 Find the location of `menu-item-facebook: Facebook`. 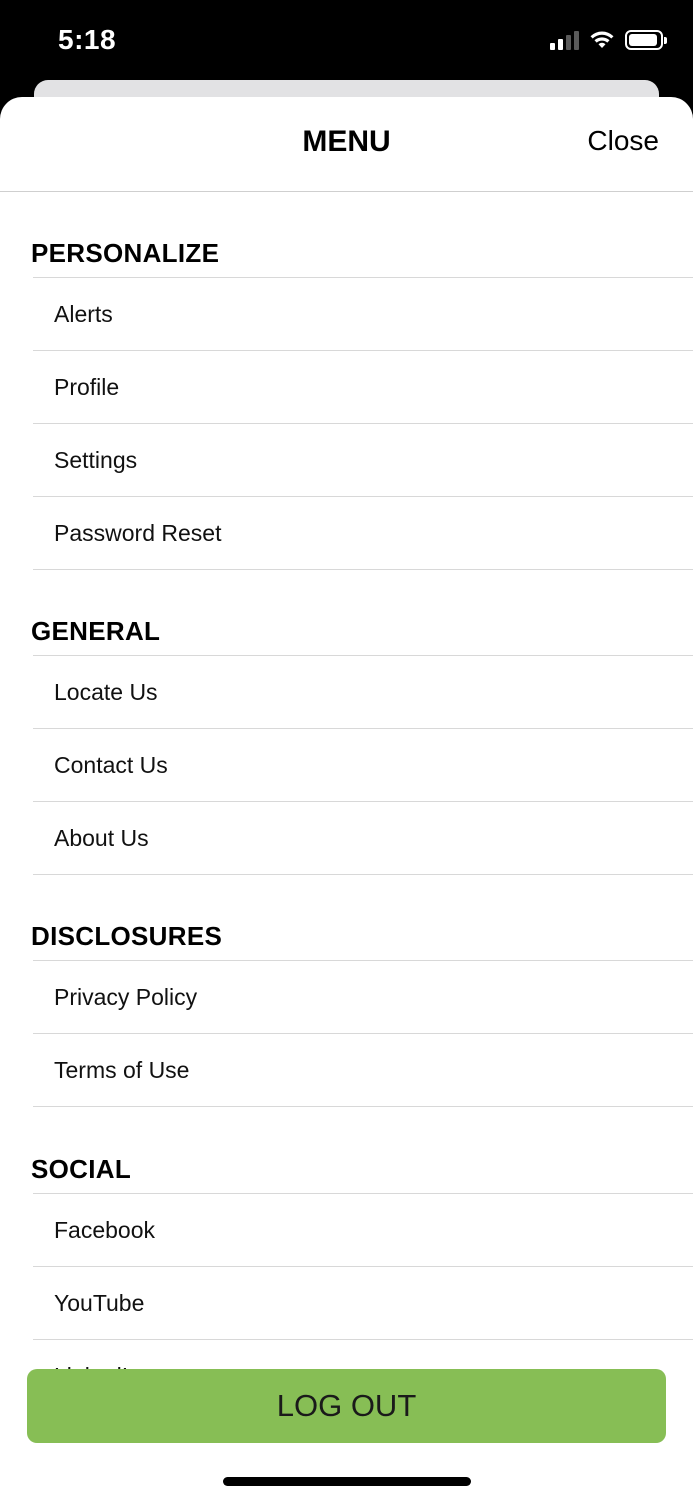

menu-item-facebook: Facebook is located at coordinates (363, 1230).